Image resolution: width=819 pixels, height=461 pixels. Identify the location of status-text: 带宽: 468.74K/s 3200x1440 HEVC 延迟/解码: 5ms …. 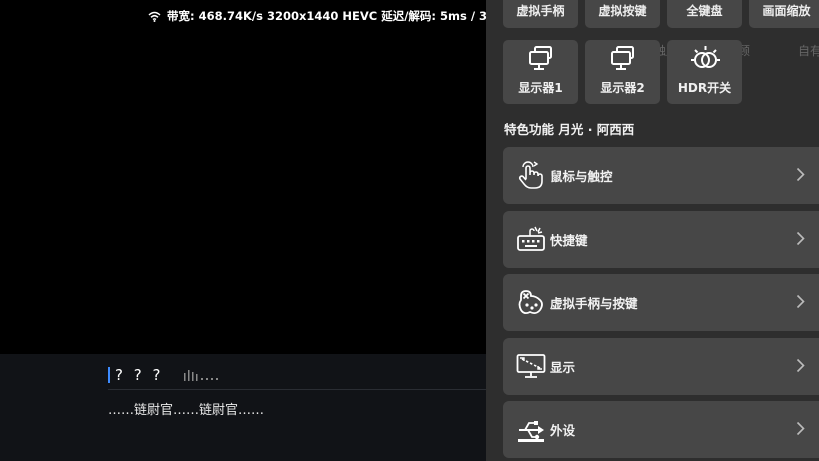
(327, 16).